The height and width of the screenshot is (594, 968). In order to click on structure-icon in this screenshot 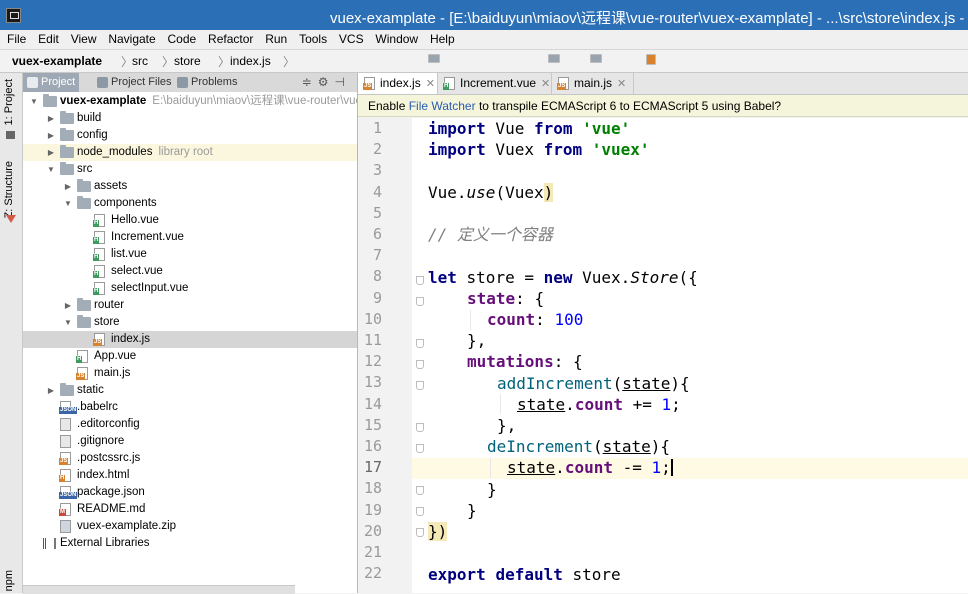, I will do `click(11, 219)`.